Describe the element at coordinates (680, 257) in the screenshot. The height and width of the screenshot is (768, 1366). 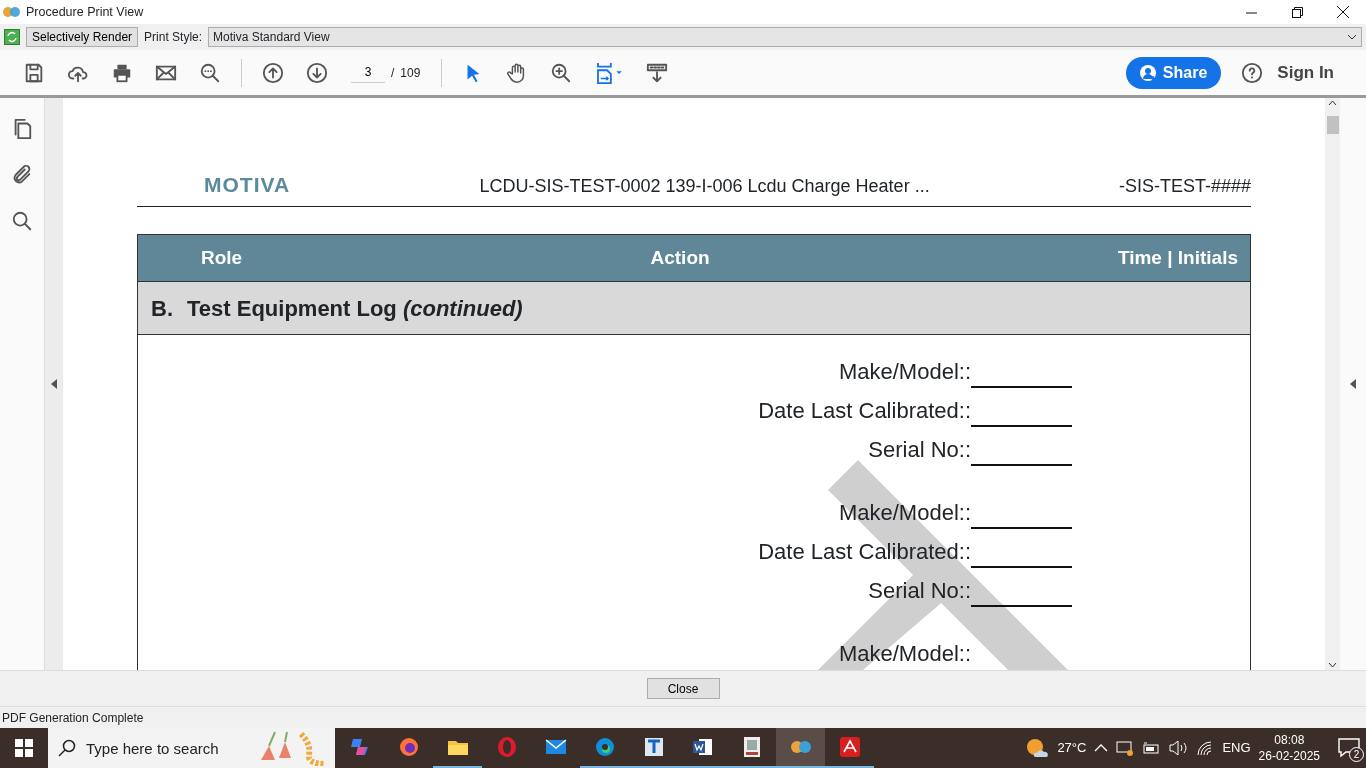
I see `column-header: Action` at that location.